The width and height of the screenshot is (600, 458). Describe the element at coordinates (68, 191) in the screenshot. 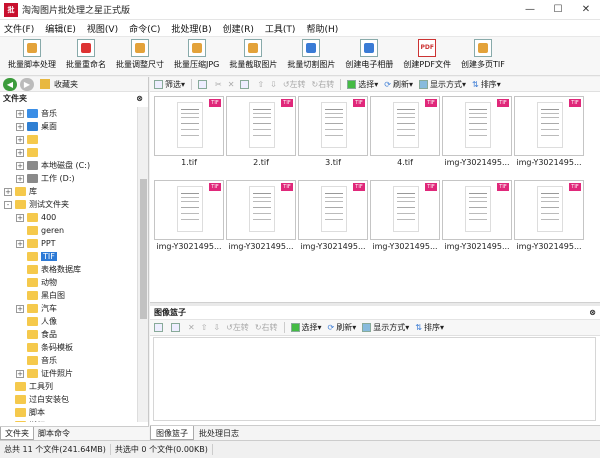

I see `tree-item: + 库` at that location.